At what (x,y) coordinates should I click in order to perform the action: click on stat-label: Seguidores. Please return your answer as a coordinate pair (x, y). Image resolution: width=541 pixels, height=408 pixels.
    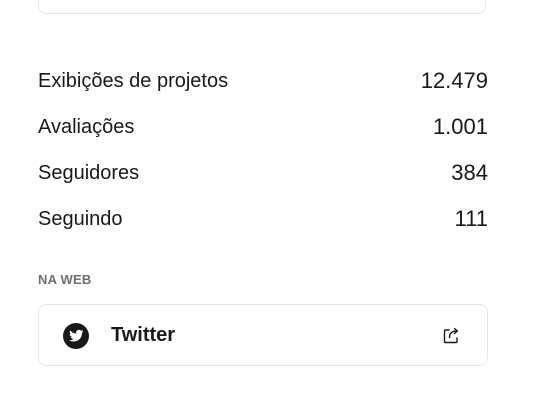
    Looking at the image, I should click on (88, 173).